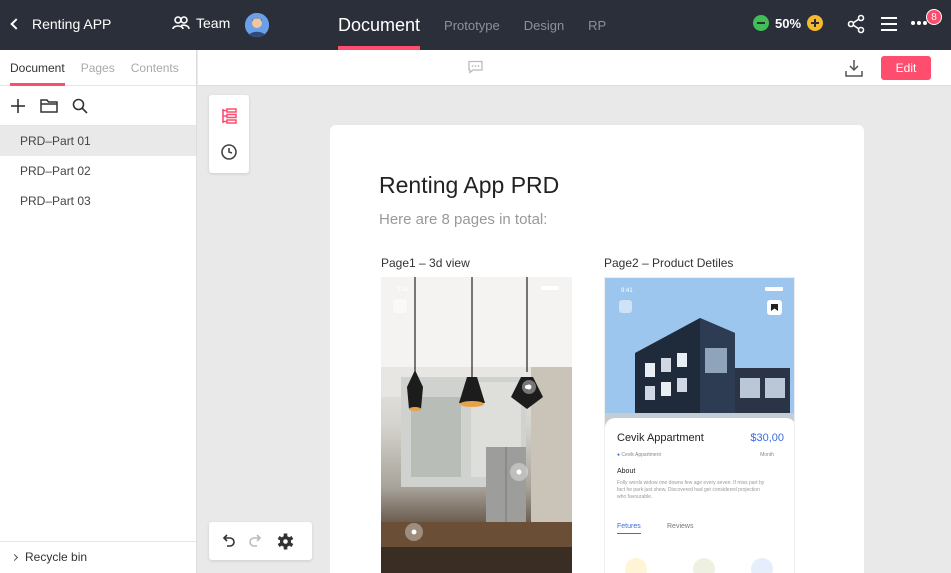  What do you see at coordinates (256, 541) in the screenshot?
I see `redo-icon` at bounding box center [256, 541].